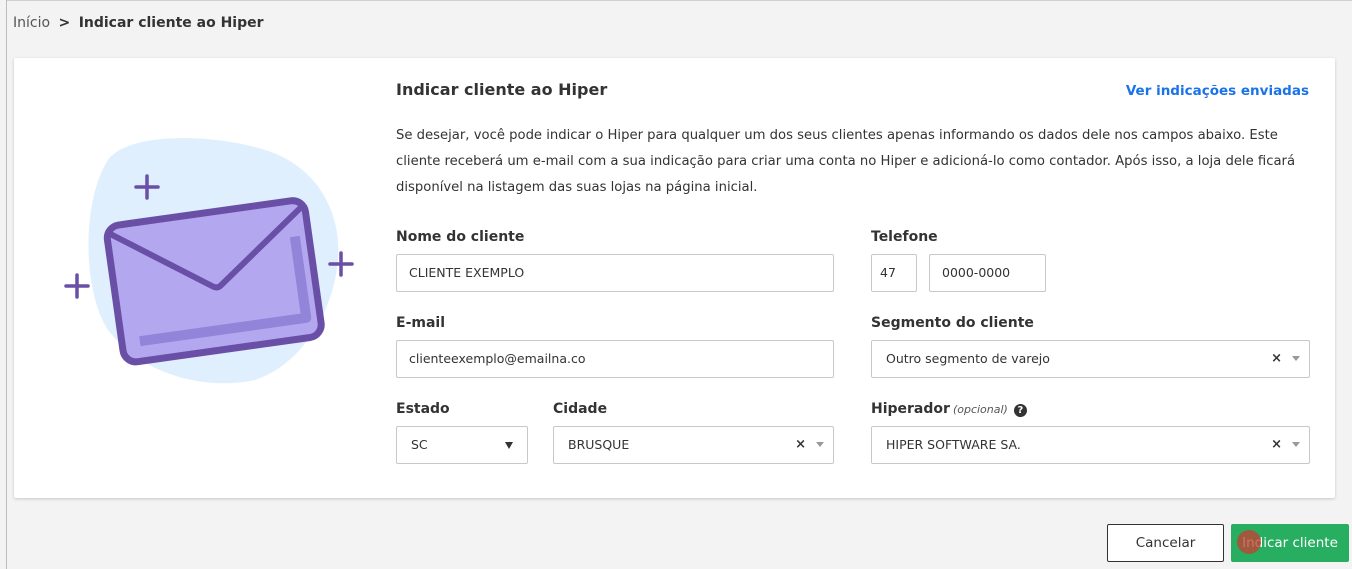  I want to click on phone-label: Telefone, so click(904, 237).